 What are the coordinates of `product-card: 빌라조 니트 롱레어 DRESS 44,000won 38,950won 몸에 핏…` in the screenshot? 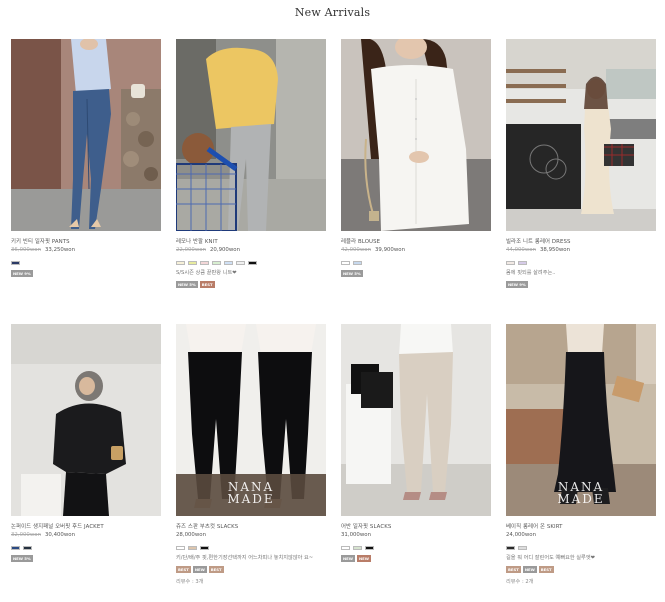 It's located at (581, 163).